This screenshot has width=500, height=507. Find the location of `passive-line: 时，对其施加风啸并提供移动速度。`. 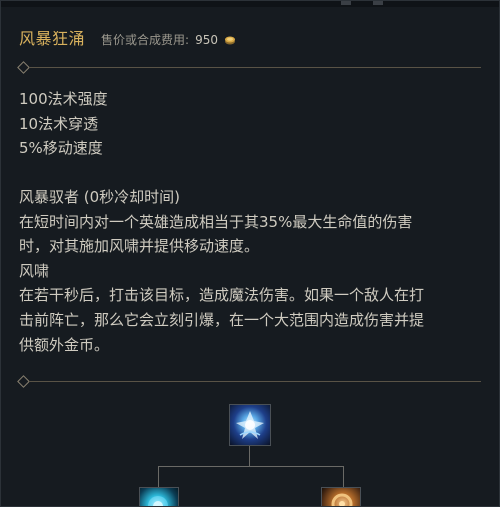

passive-line: 时，对其施加风啸并提供移动速度。 is located at coordinates (139, 246).